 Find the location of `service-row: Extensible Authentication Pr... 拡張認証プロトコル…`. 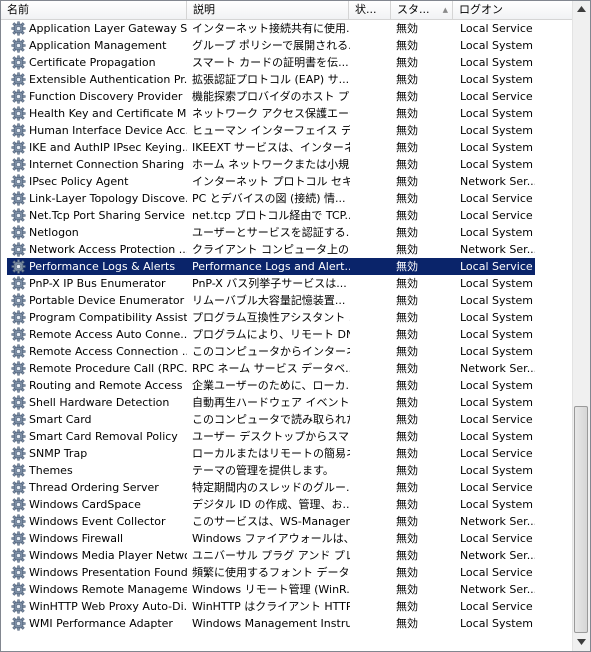

service-row: Extensible Authentication Pr... 拡張認証プロトコル… is located at coordinates (286, 79).